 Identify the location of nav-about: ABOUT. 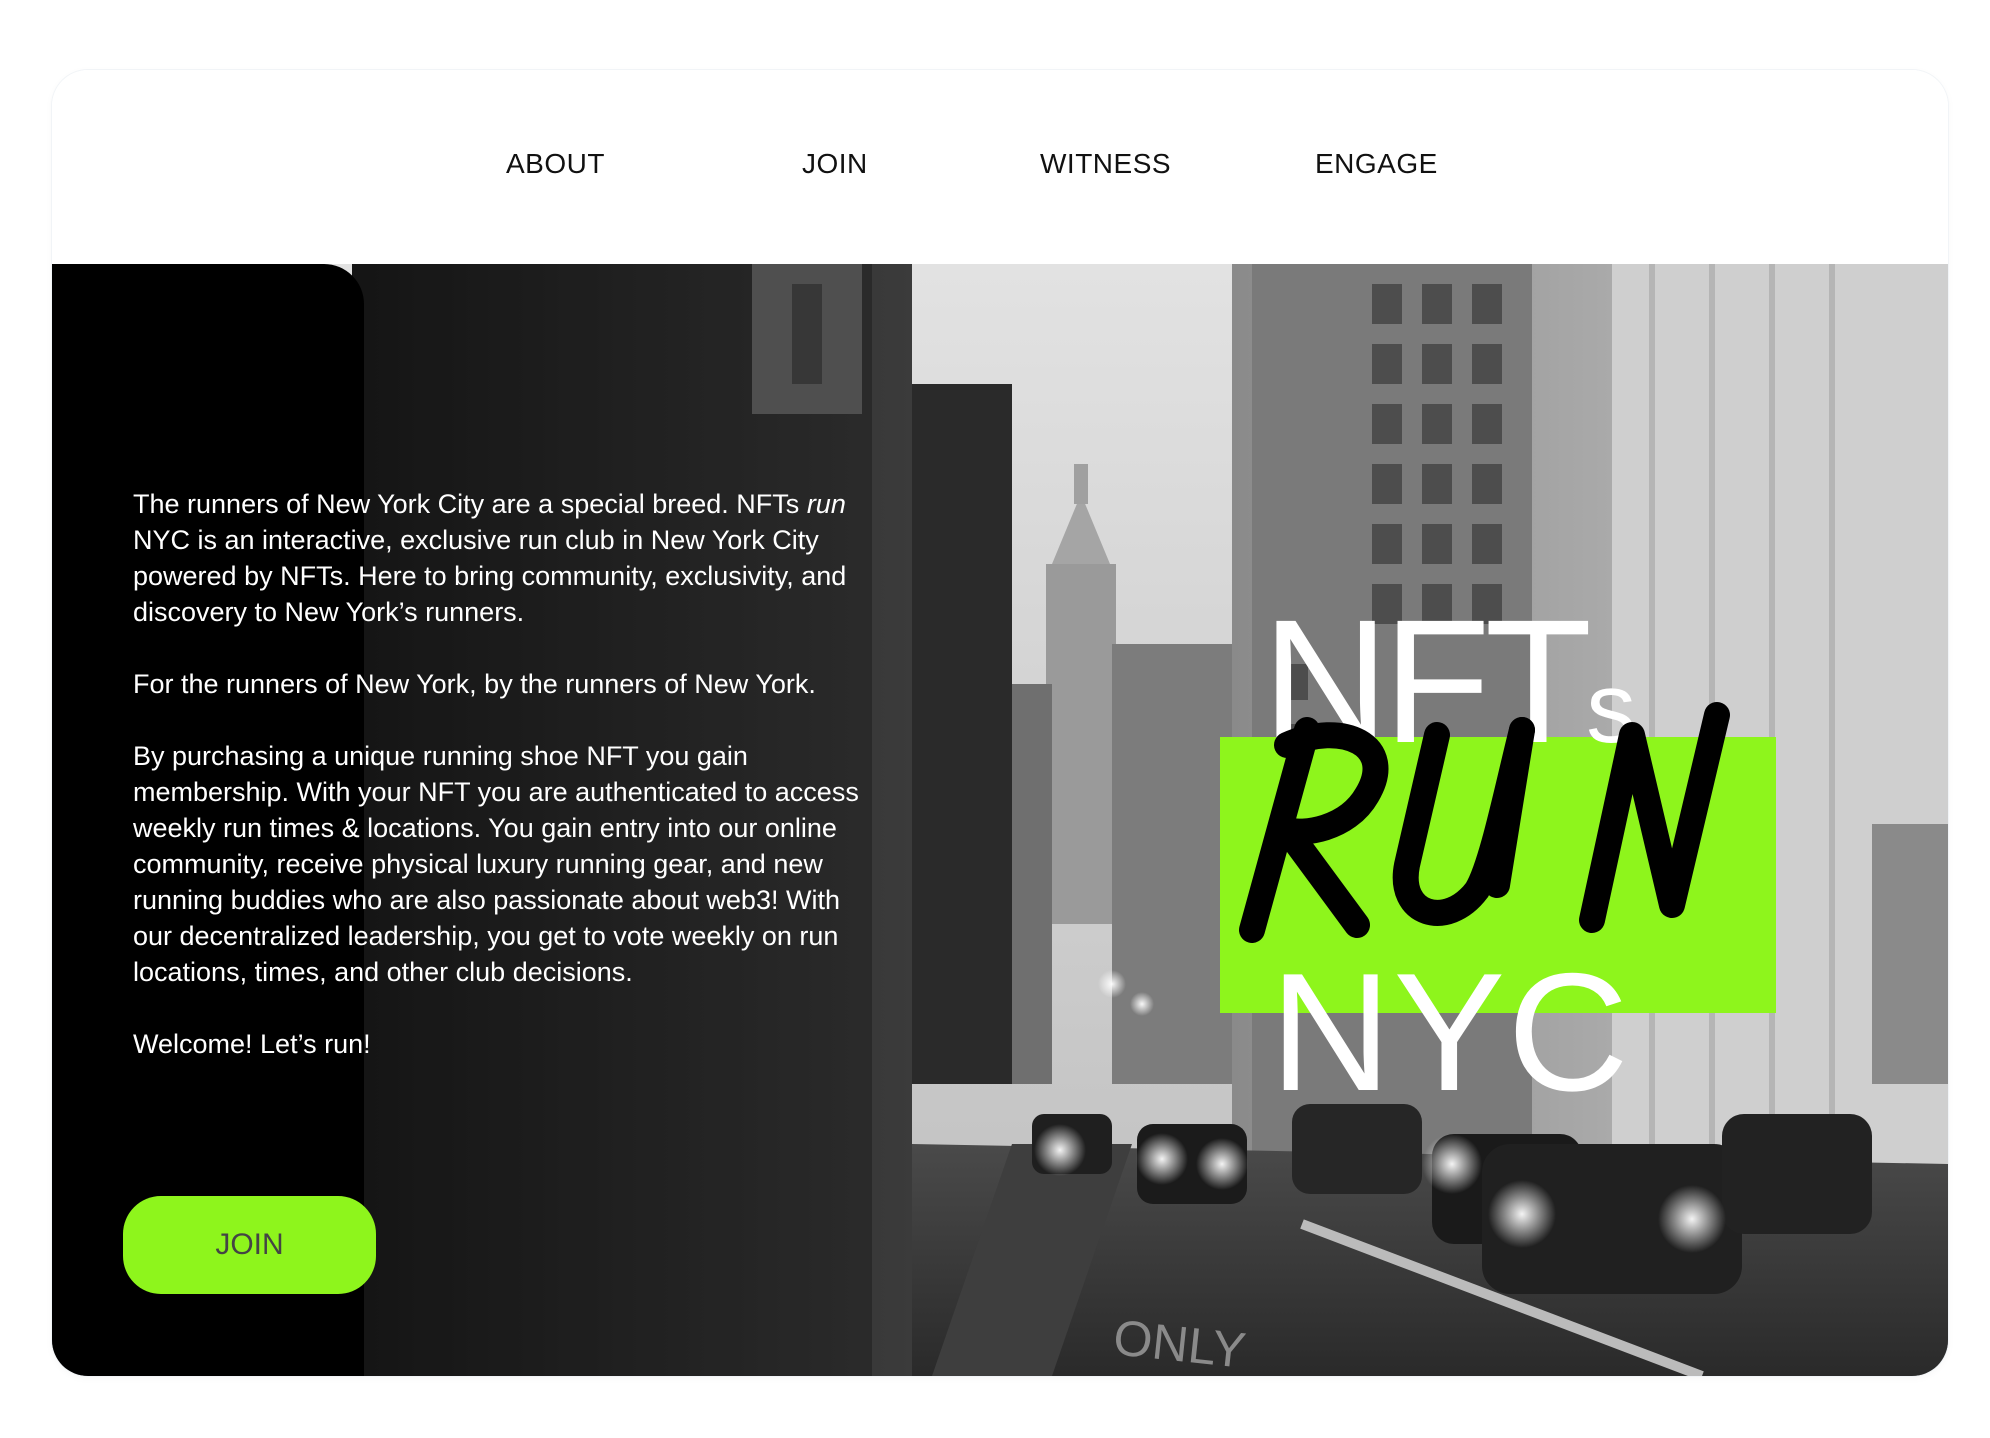
(555, 164).